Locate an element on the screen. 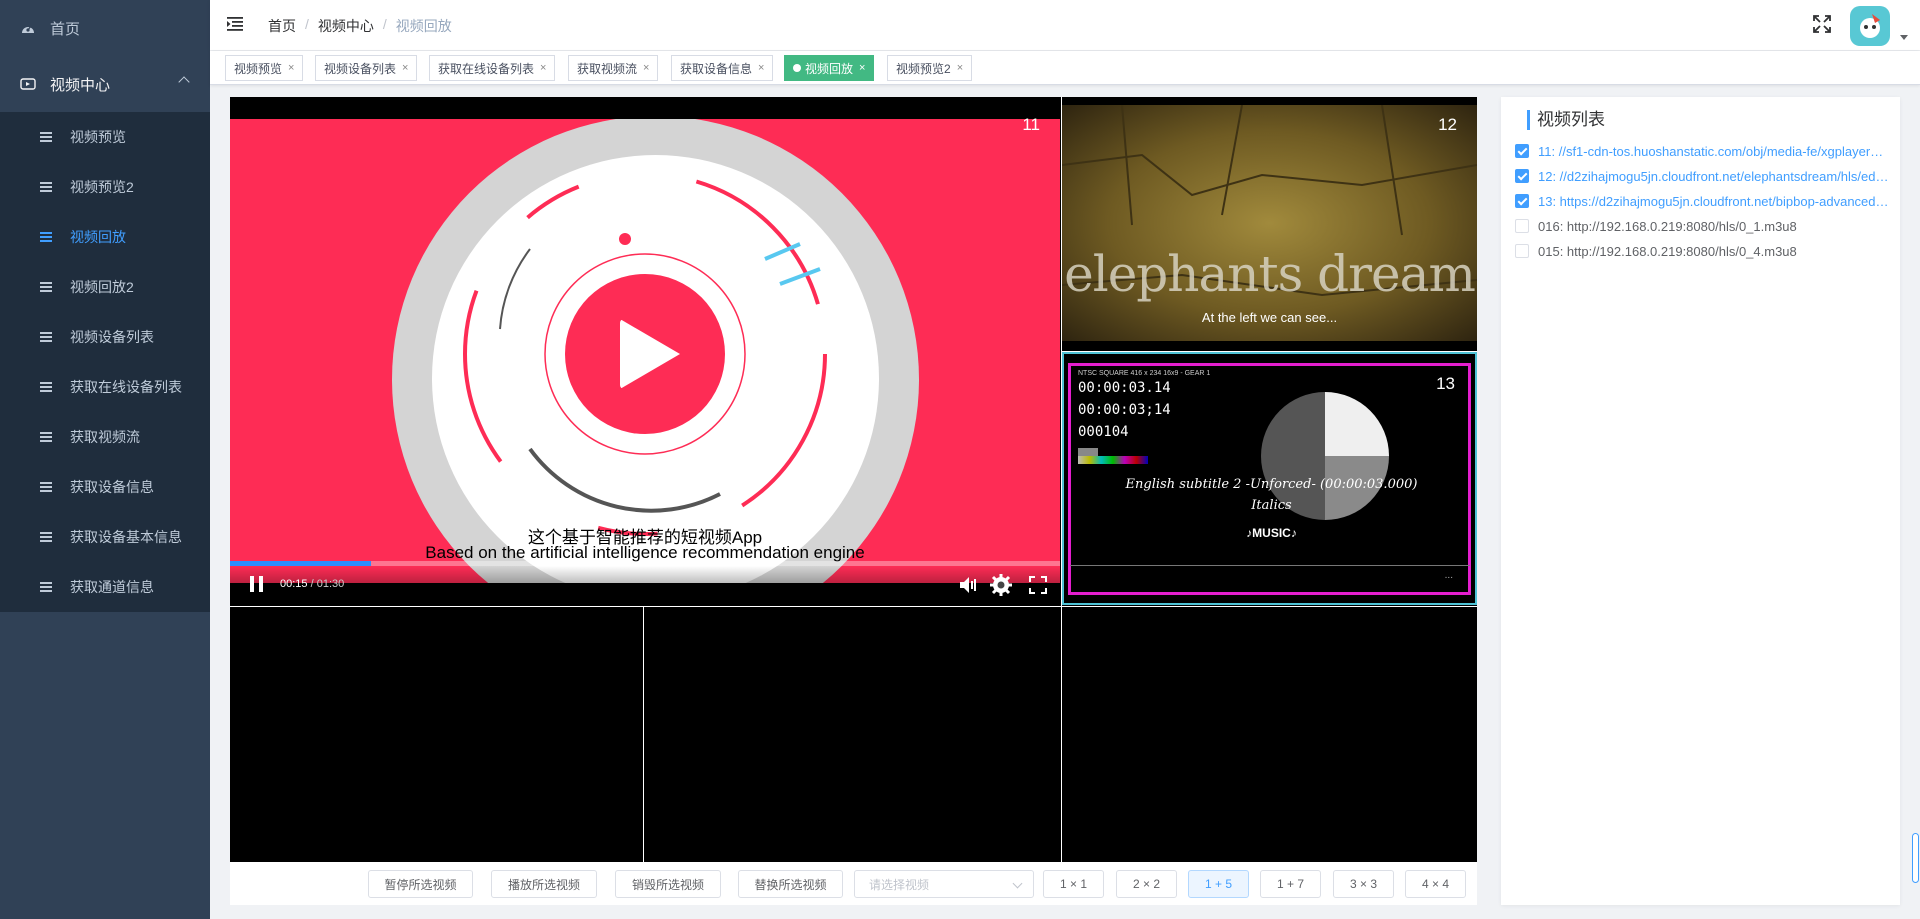 The height and width of the screenshot is (919, 1920). tag-device-info: 获取设备信息 × is located at coordinates (722, 68).